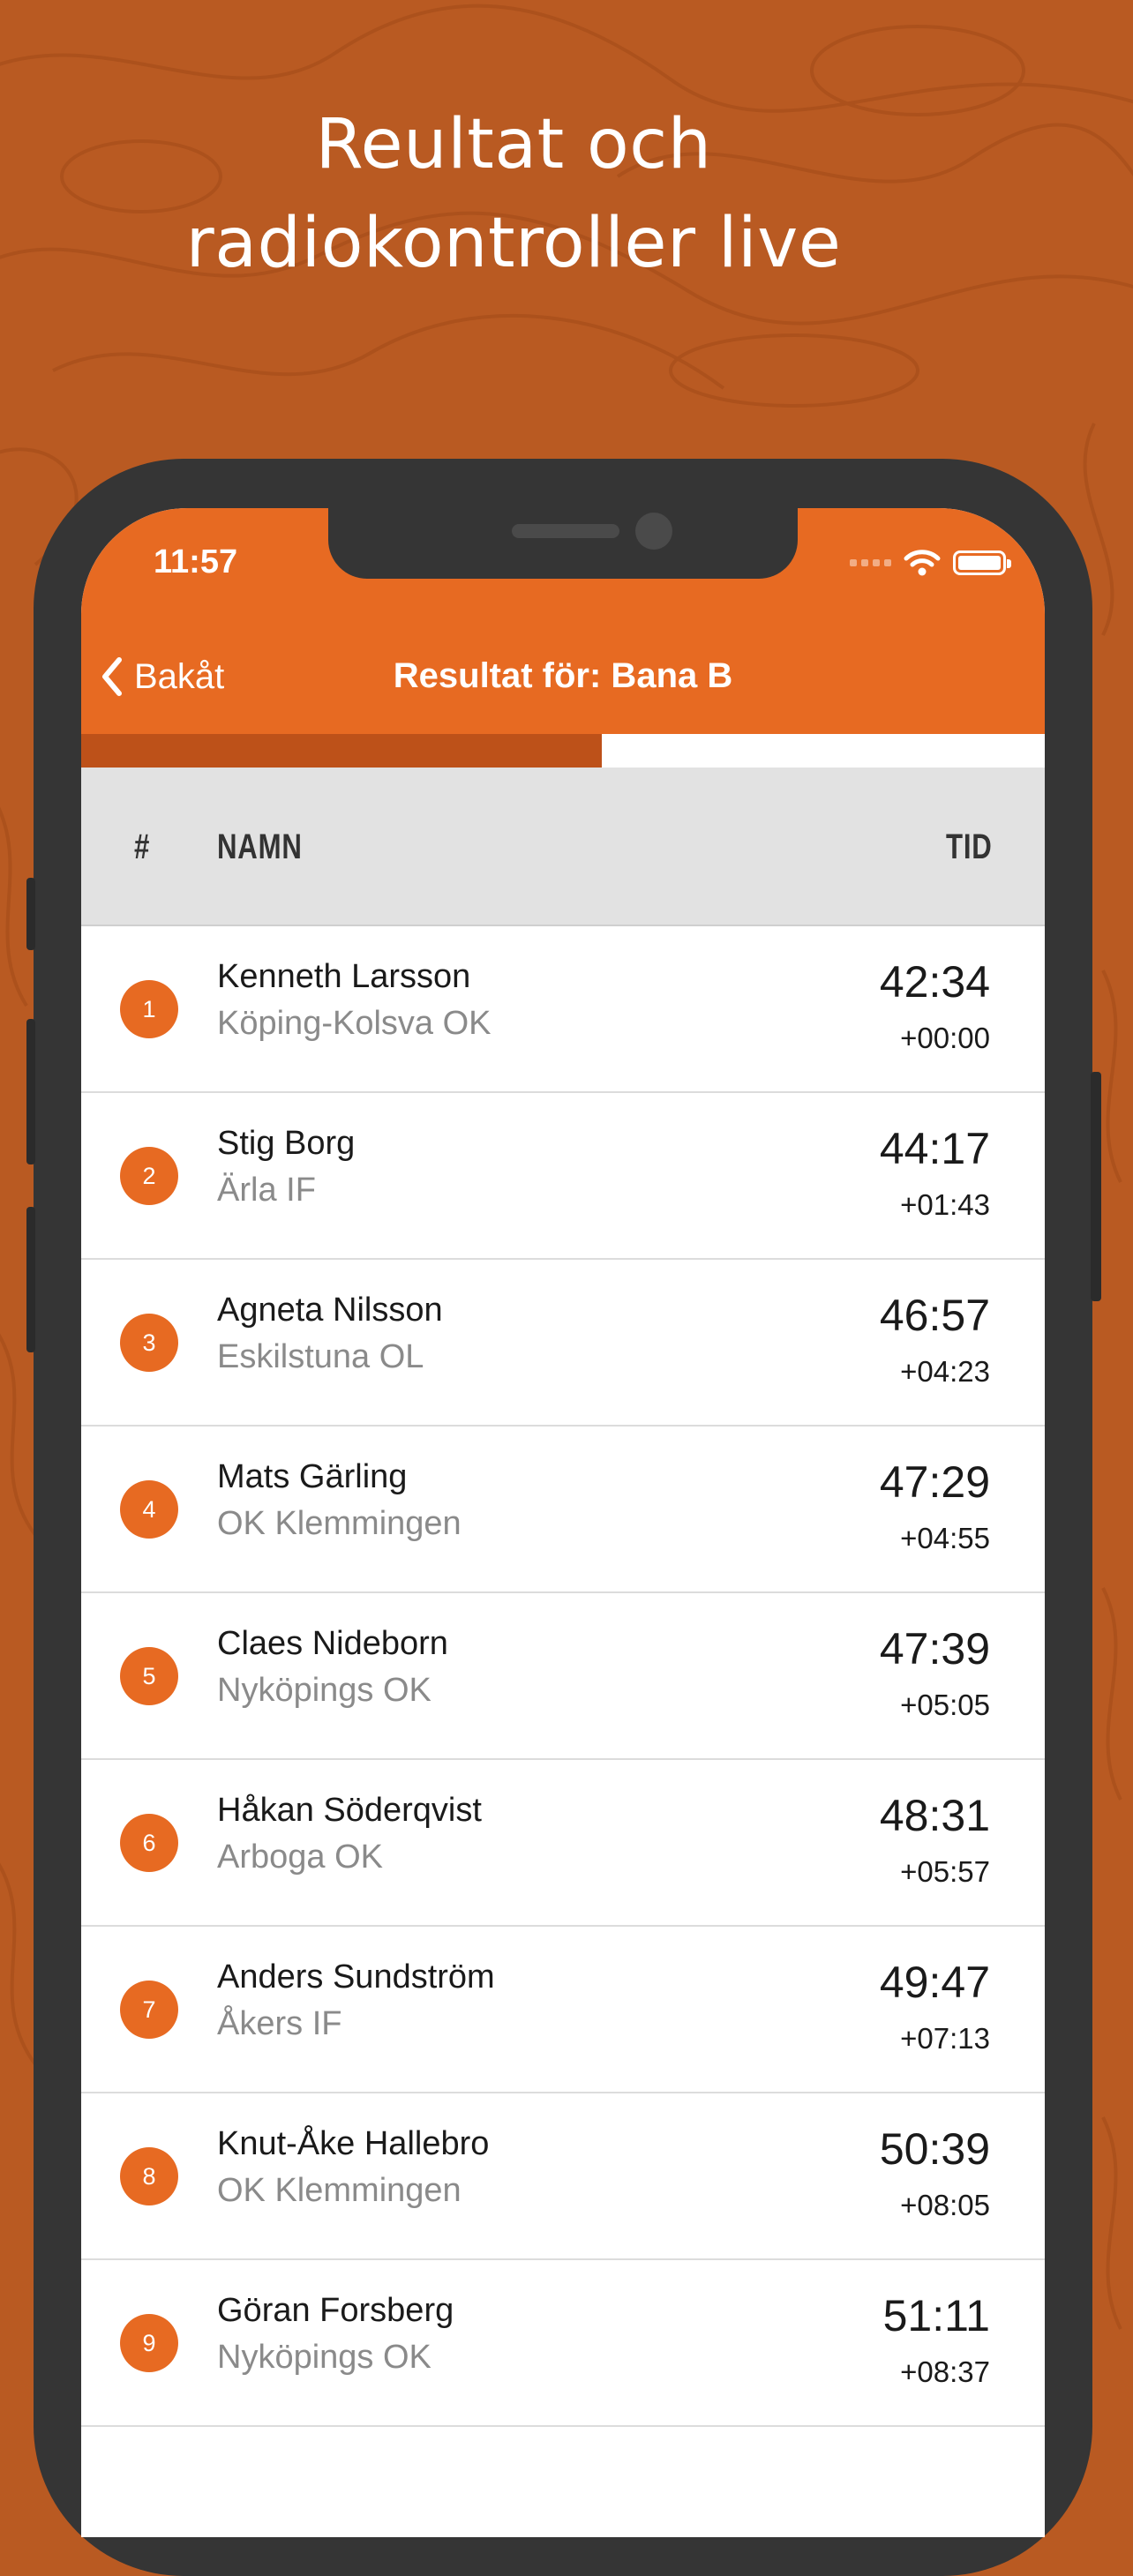 This screenshot has width=1133, height=2576. What do you see at coordinates (563, 847) in the screenshot?
I see `table-header: # NAMN TID` at bounding box center [563, 847].